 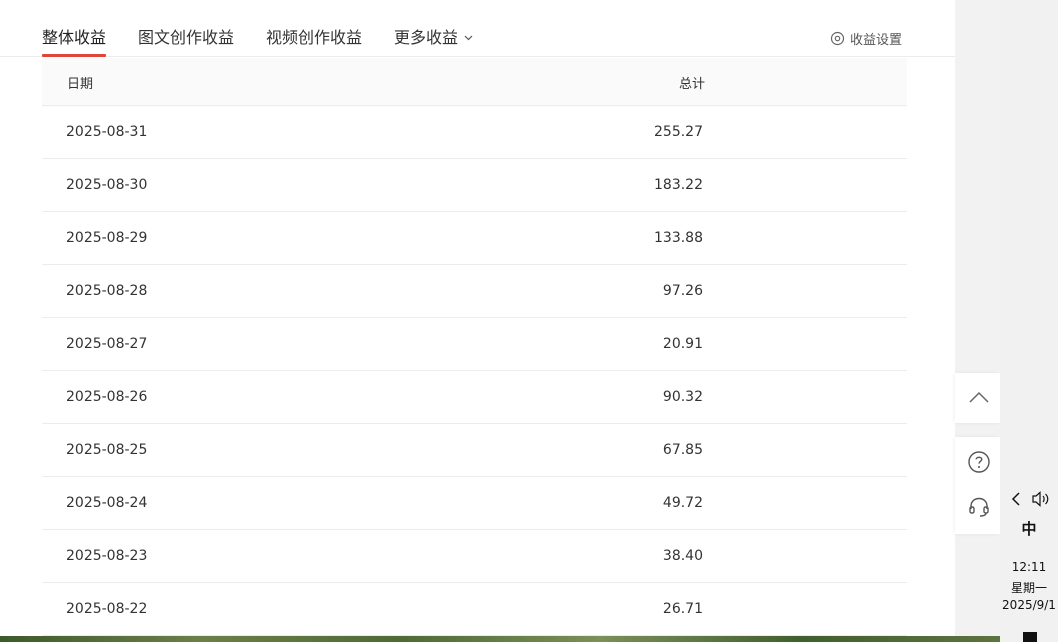 I want to click on clock-time: 12:11, so click(x=1029, y=567).